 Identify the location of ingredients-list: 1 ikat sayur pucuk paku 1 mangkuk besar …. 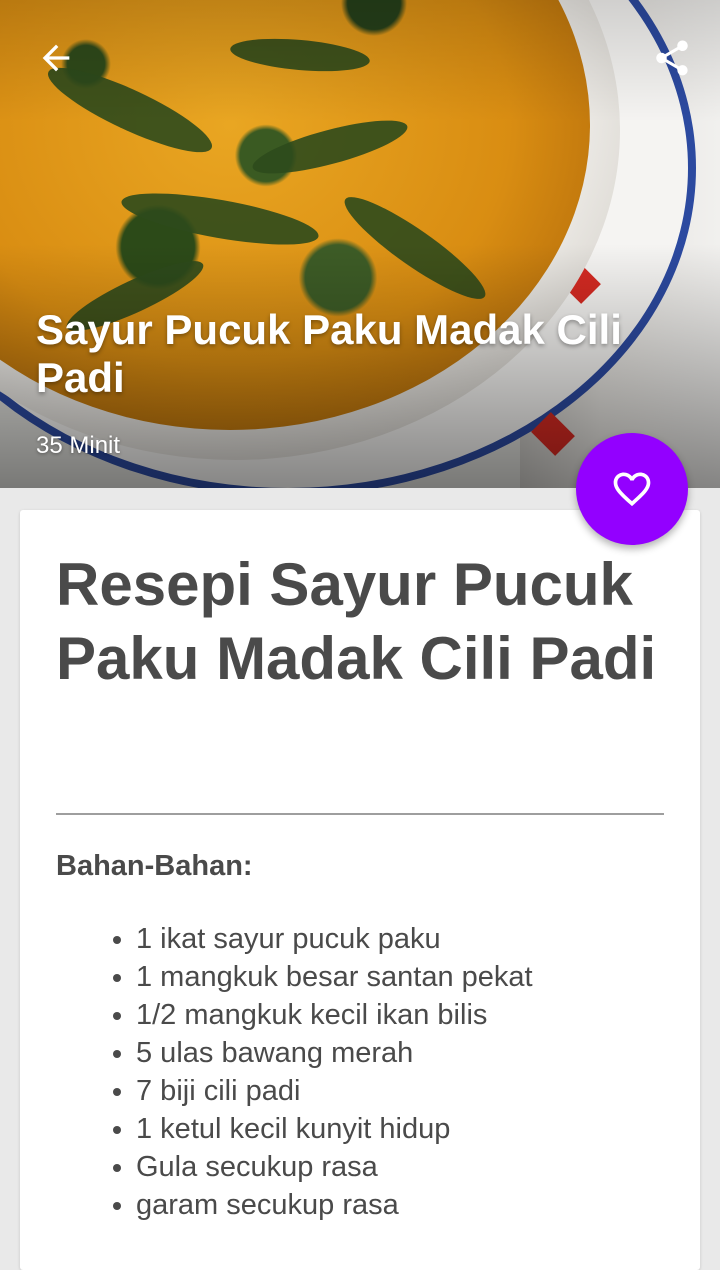
(320, 1072).